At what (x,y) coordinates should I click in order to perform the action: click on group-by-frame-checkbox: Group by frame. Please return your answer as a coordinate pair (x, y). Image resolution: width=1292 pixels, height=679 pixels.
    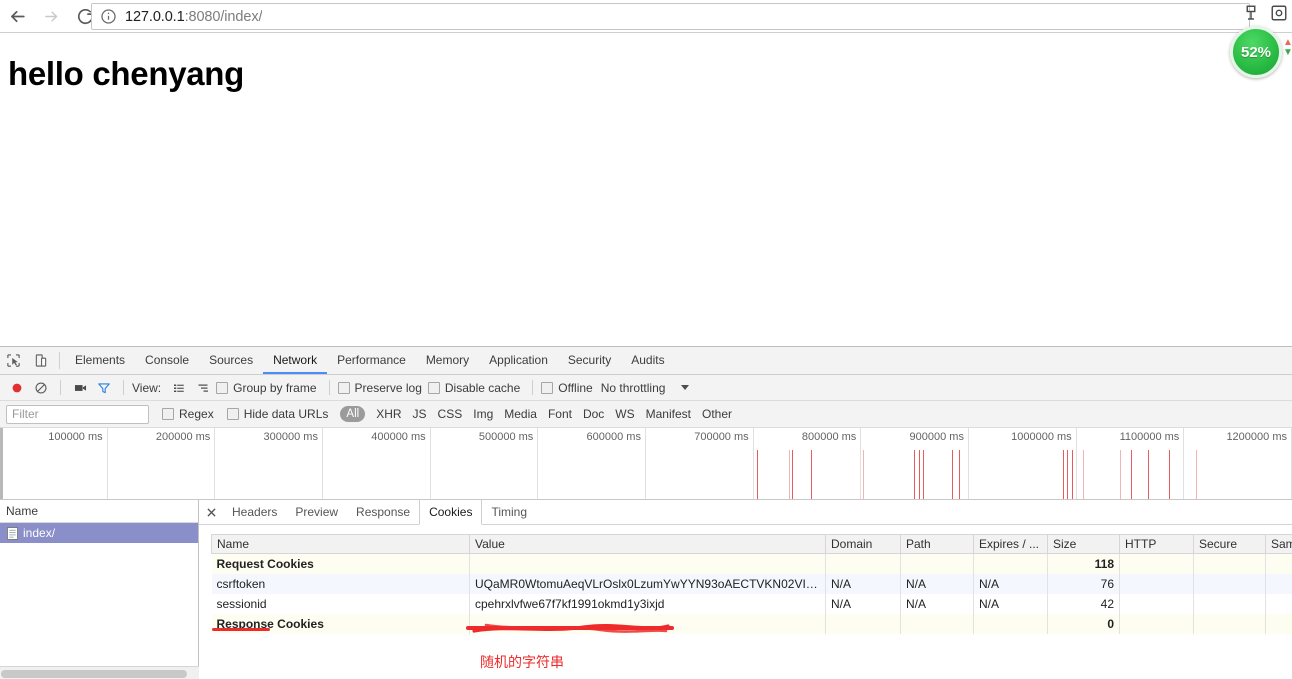
    Looking at the image, I should click on (266, 388).